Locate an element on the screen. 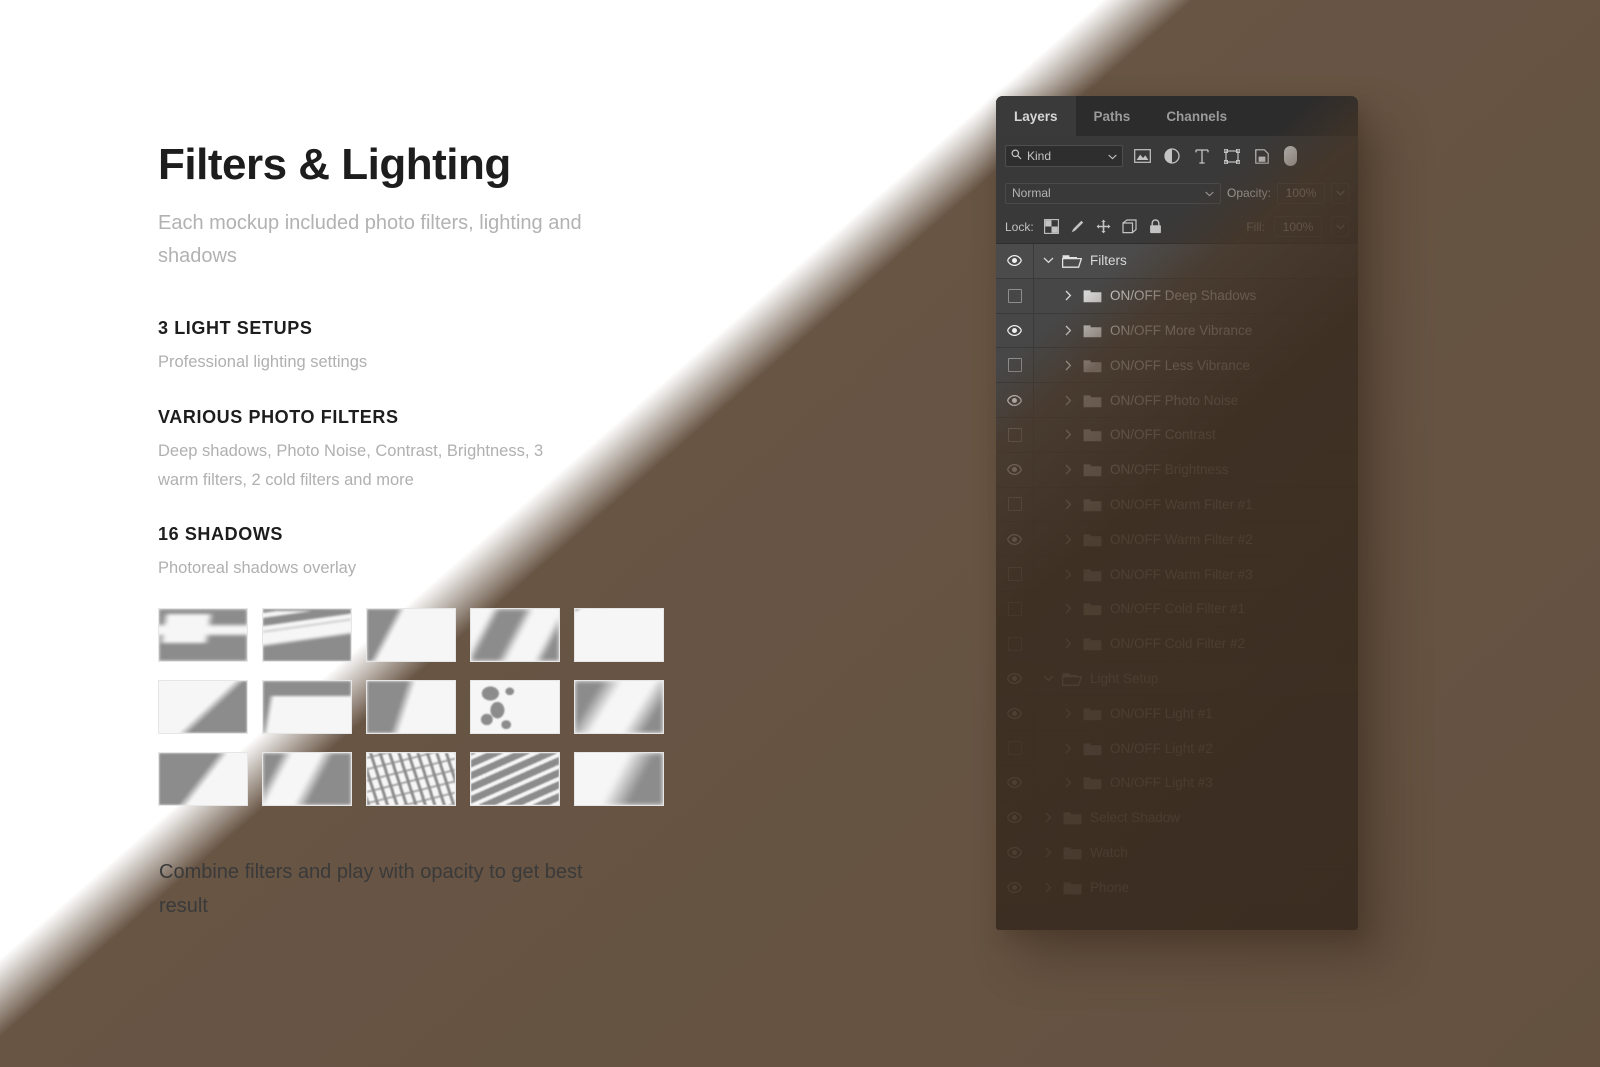 The height and width of the screenshot is (1067, 1600). blend-mode-dropdown: Normal is located at coordinates (1113, 193).